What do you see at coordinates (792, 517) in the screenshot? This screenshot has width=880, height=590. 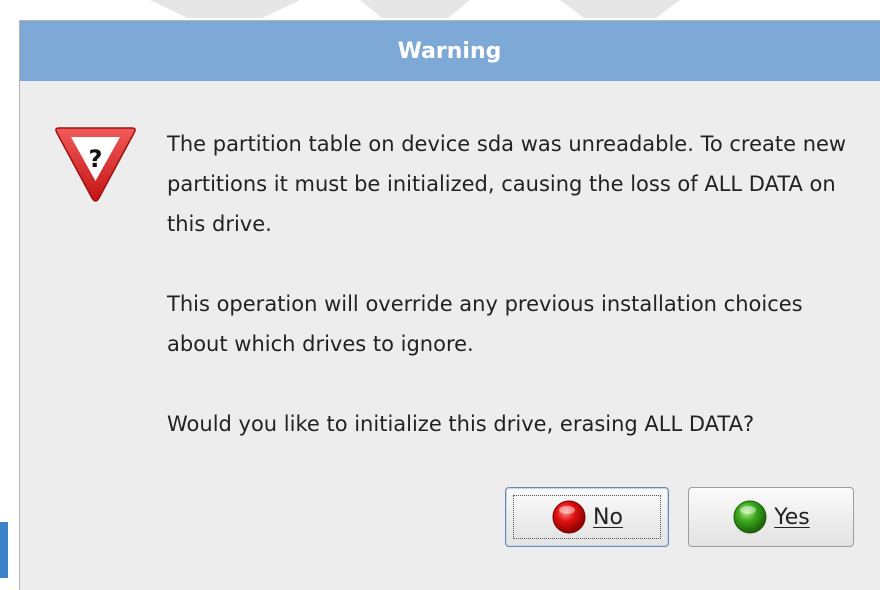 I see `yes-button-label: Yes` at bounding box center [792, 517].